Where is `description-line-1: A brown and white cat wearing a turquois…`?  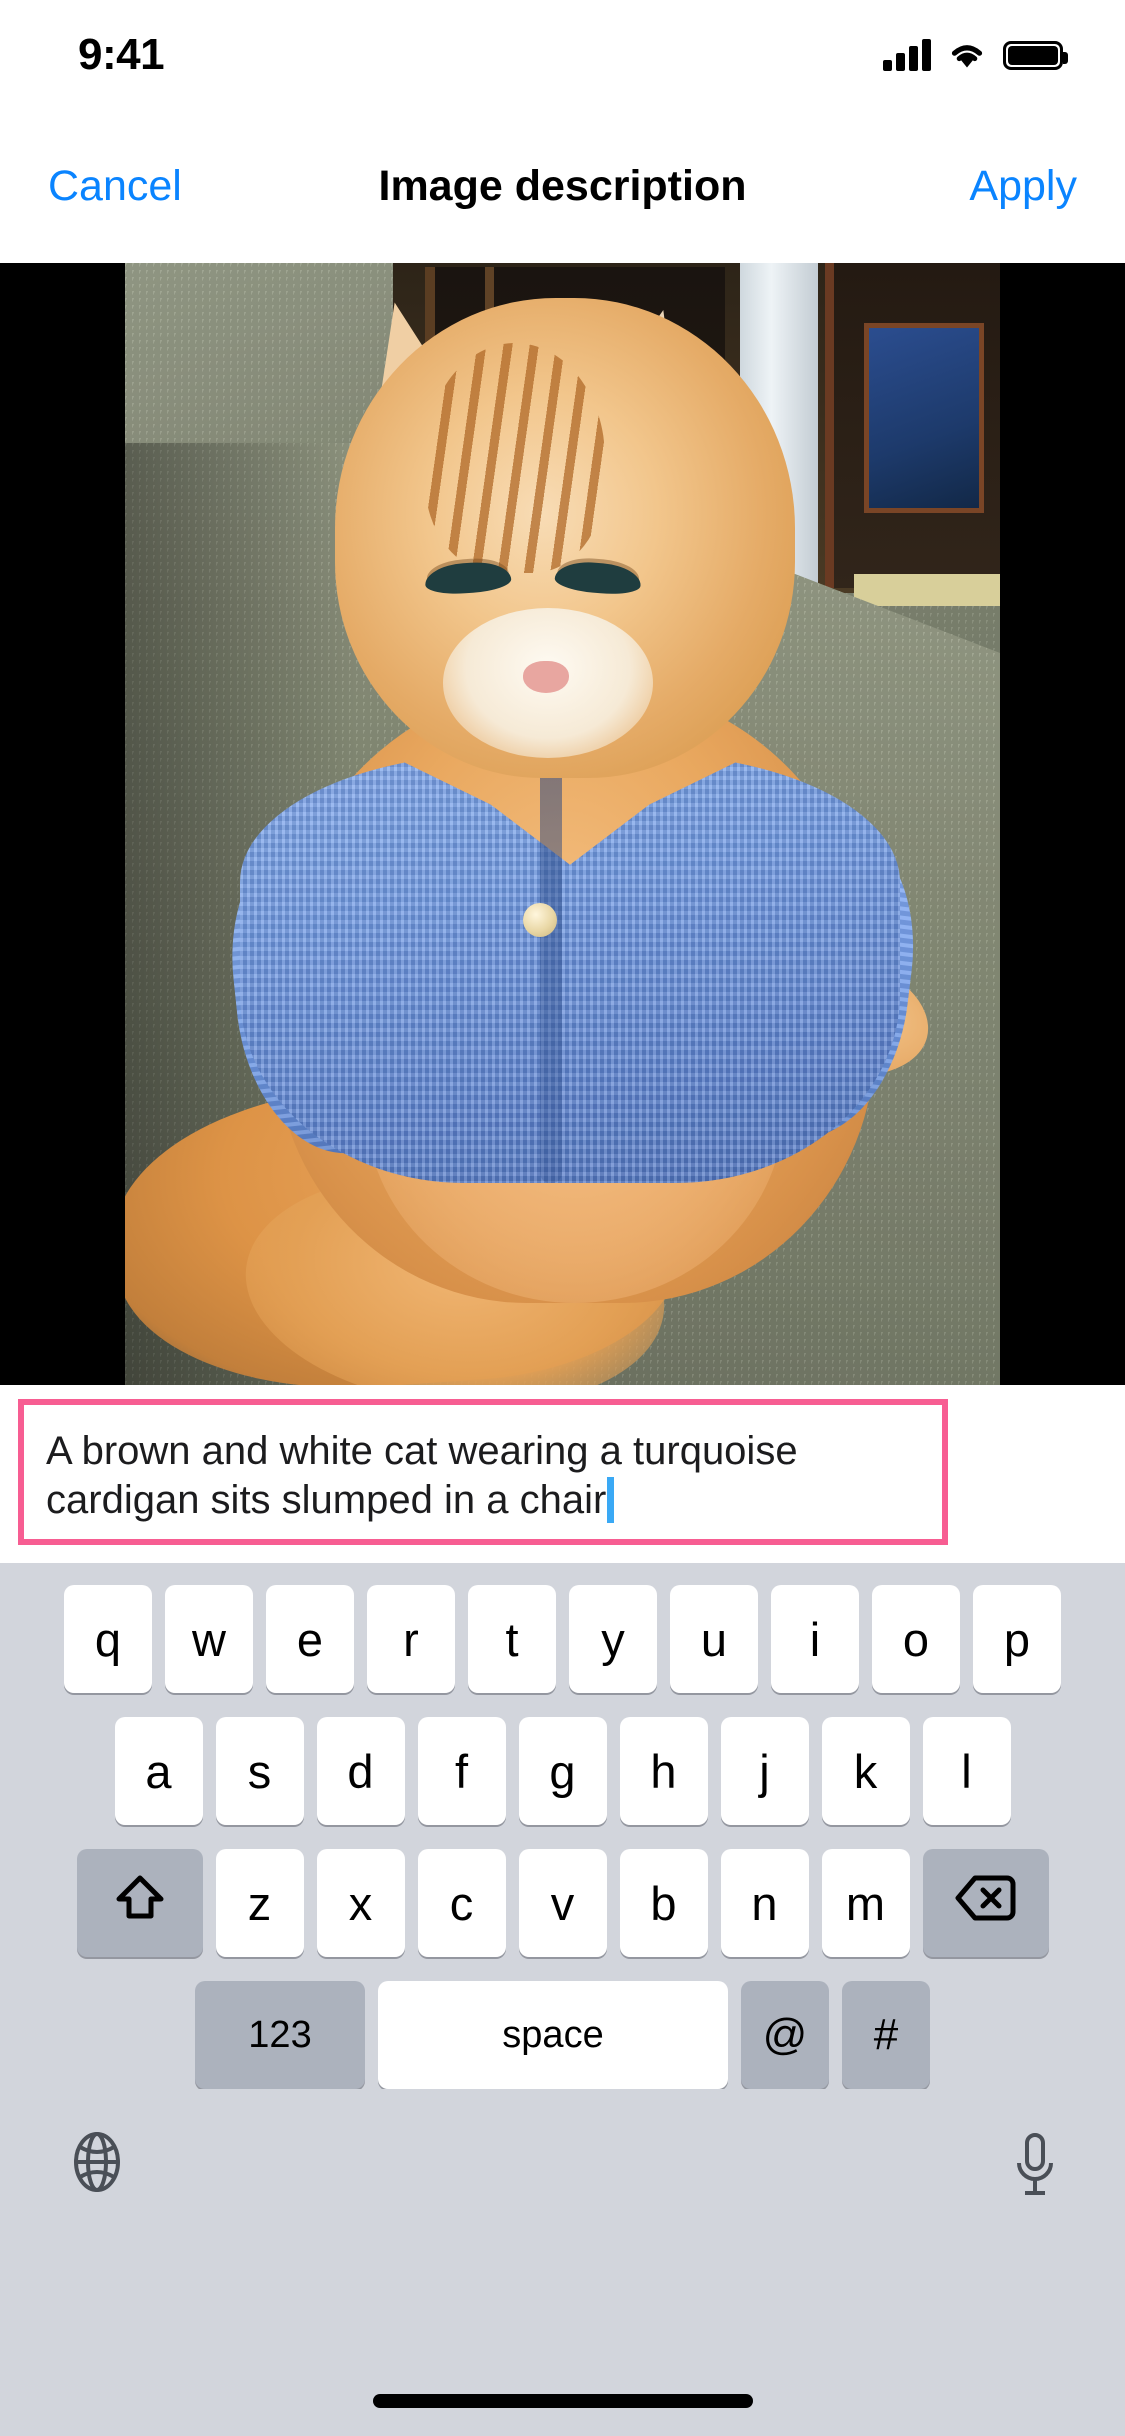
description-line-1: A brown and white cat wearing a turquois… is located at coordinates (422, 1451).